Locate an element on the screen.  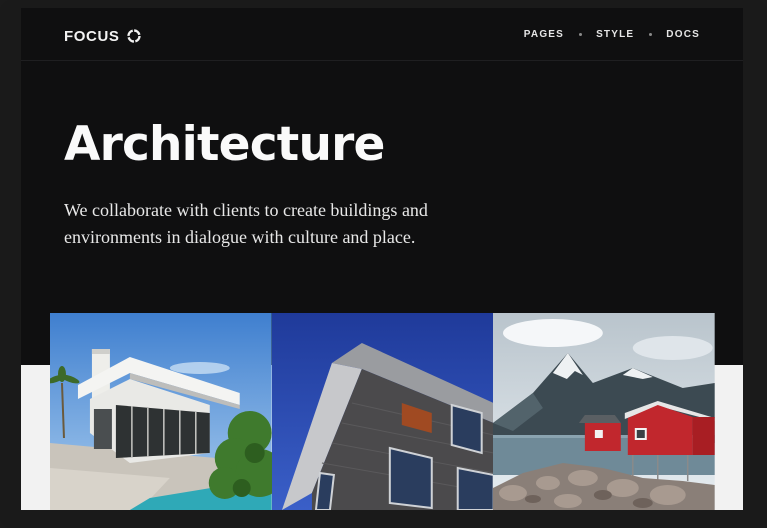
nav-item-docs: DOCS is located at coordinates (683, 34).